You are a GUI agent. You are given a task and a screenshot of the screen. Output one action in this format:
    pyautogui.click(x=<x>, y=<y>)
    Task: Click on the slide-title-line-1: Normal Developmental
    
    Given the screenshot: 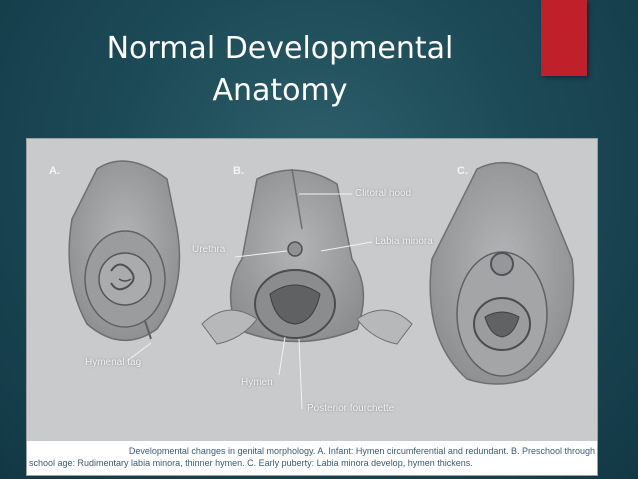 What is the action you would take?
    pyautogui.click(x=280, y=48)
    